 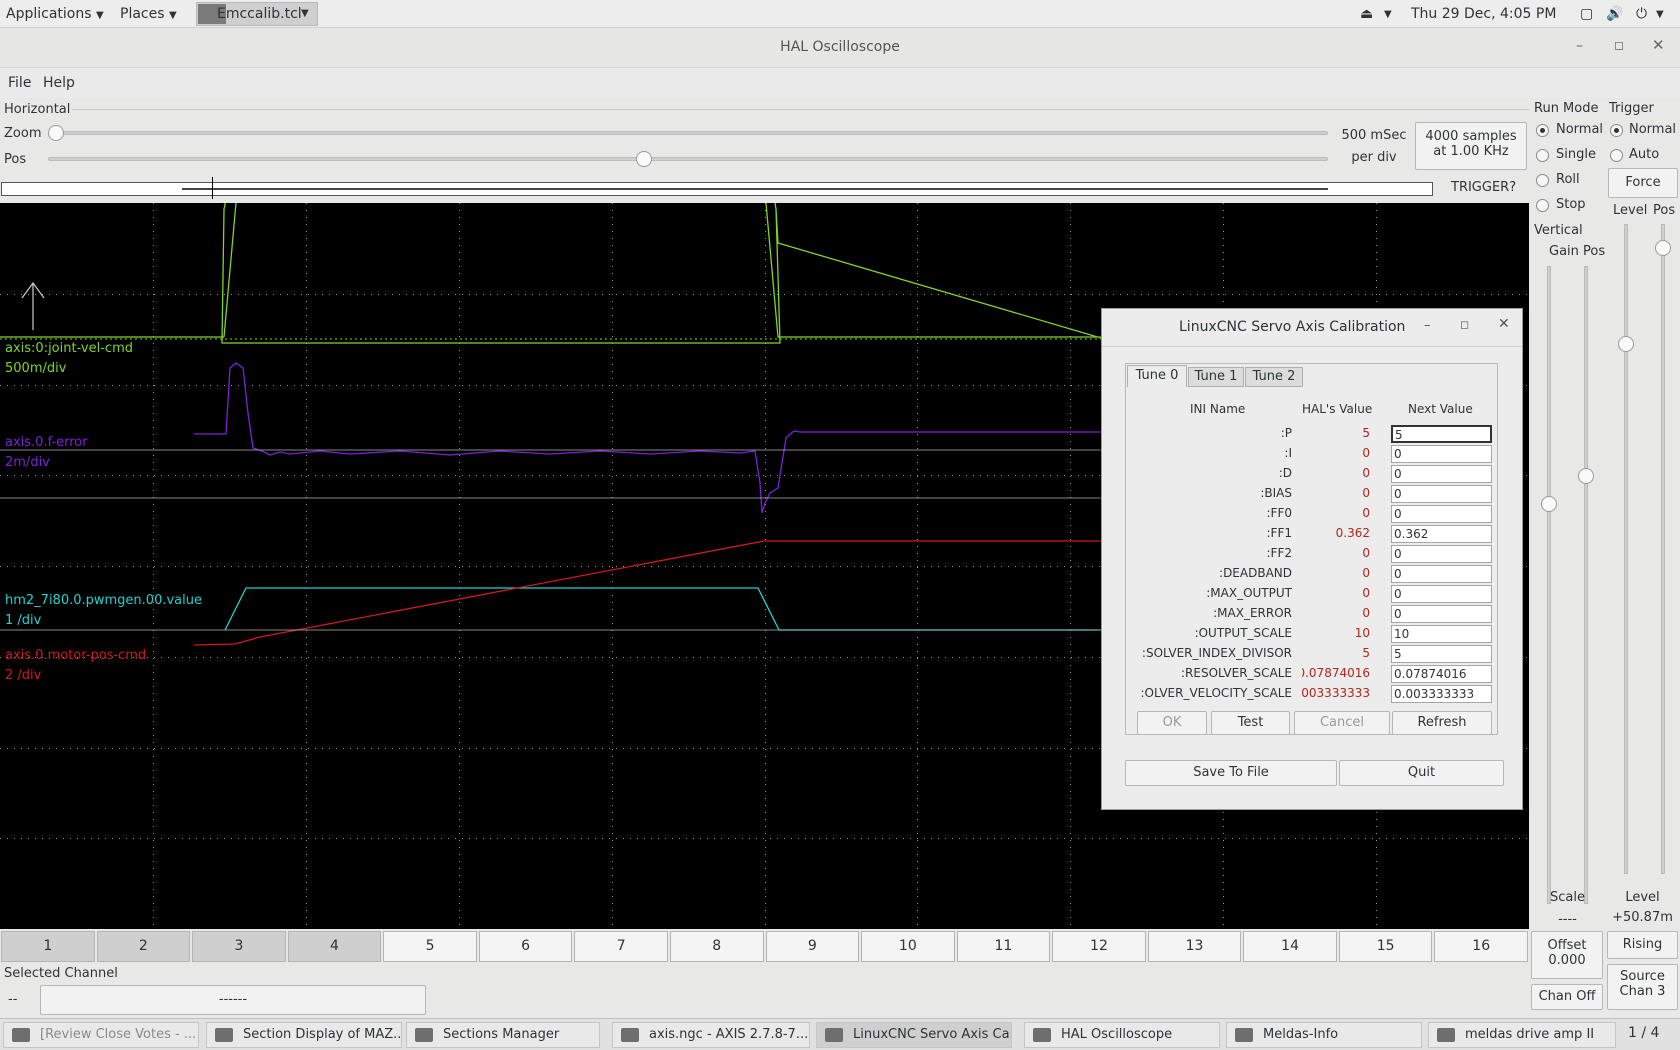 What do you see at coordinates (1324, 1035) in the screenshot?
I see `taskbar-item: Meldas-Info` at bounding box center [1324, 1035].